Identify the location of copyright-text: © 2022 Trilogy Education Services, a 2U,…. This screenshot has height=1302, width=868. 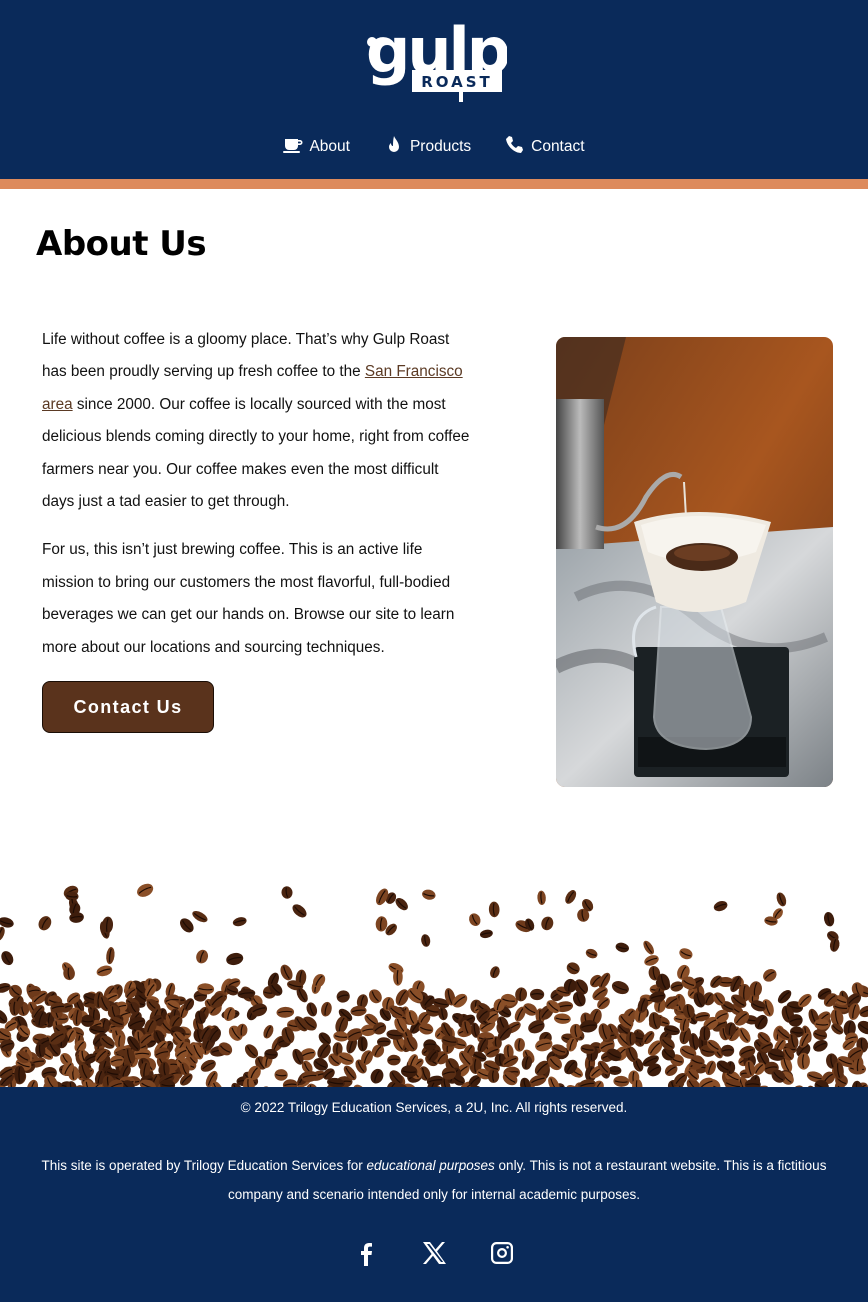
(434, 1107).